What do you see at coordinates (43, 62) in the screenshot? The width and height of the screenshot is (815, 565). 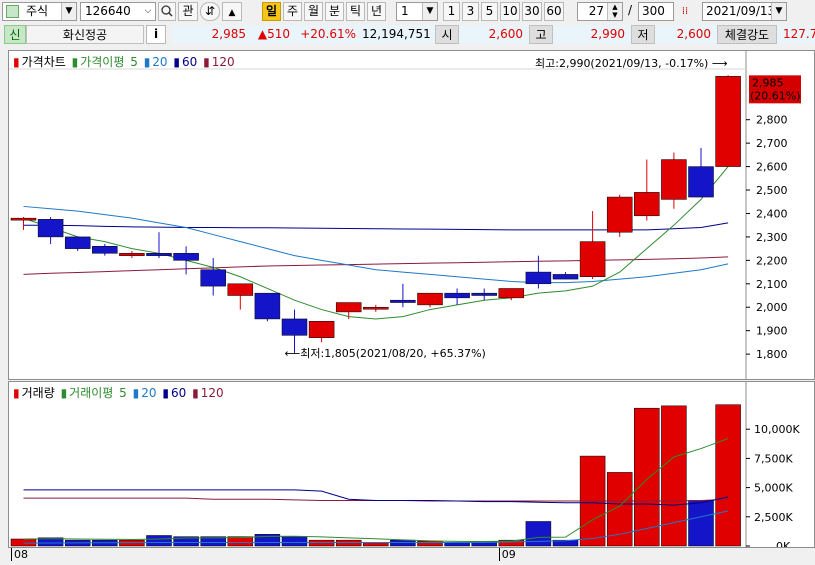 I see `price-legend-label: 가격차트` at bounding box center [43, 62].